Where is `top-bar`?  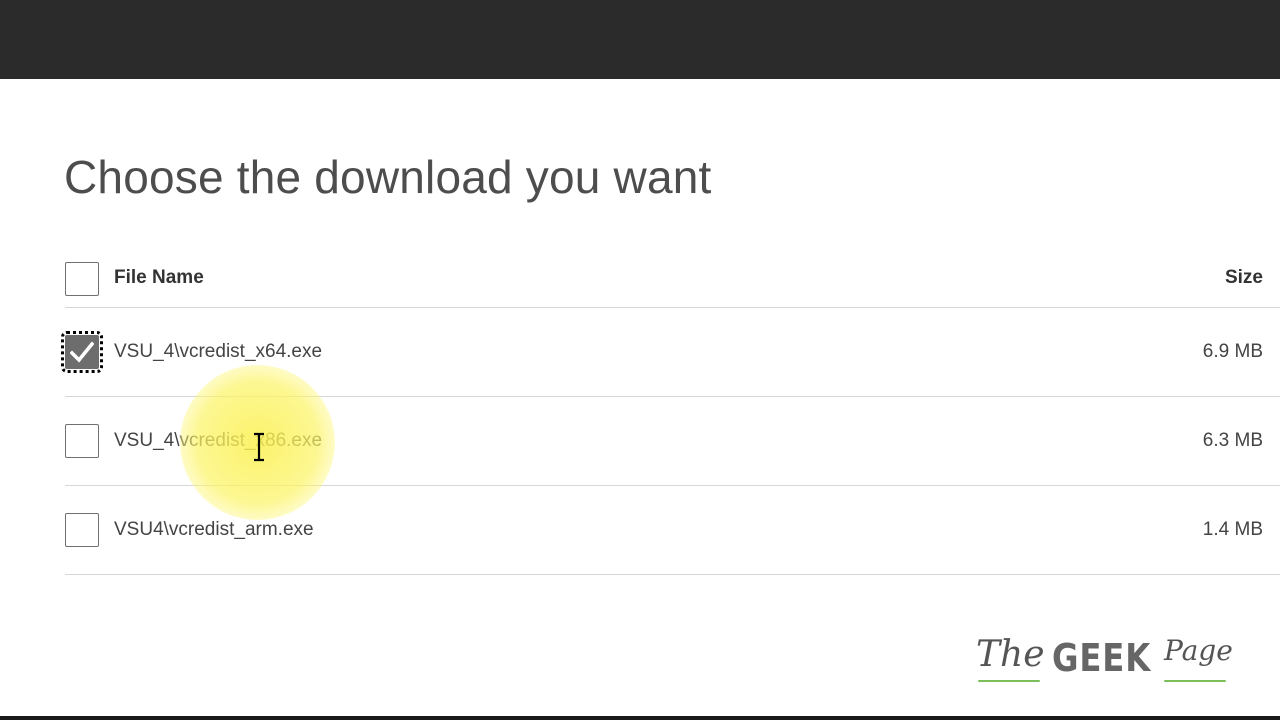
top-bar is located at coordinates (640, 39).